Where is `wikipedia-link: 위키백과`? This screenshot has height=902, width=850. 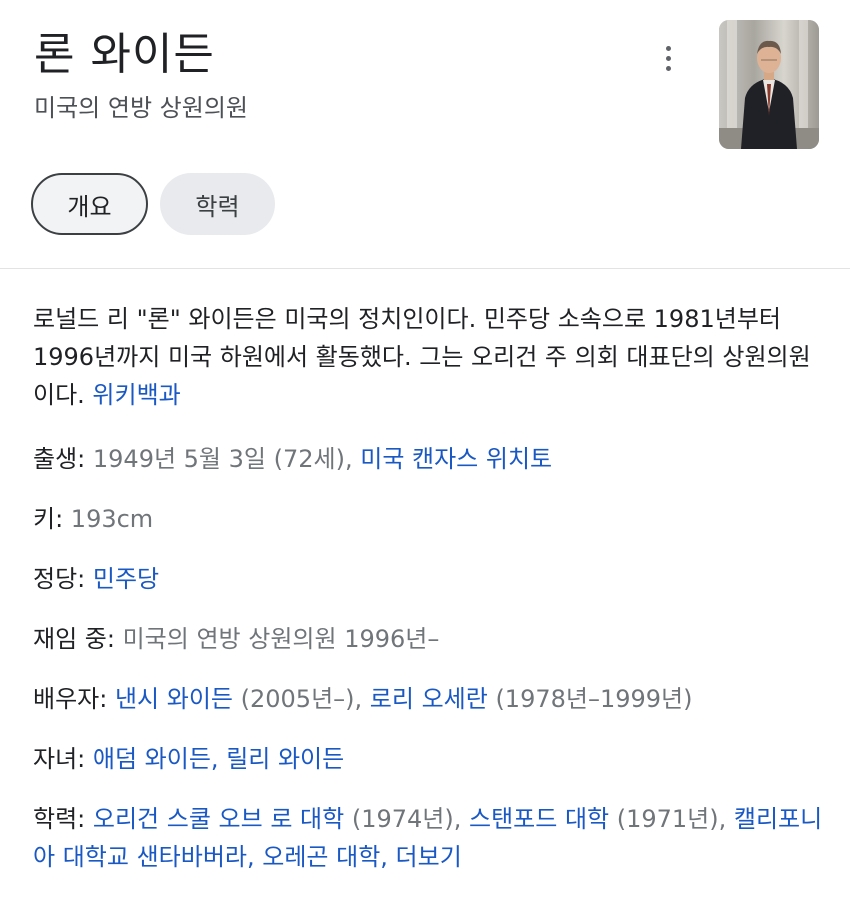 wikipedia-link: 위키백과 is located at coordinates (136, 395).